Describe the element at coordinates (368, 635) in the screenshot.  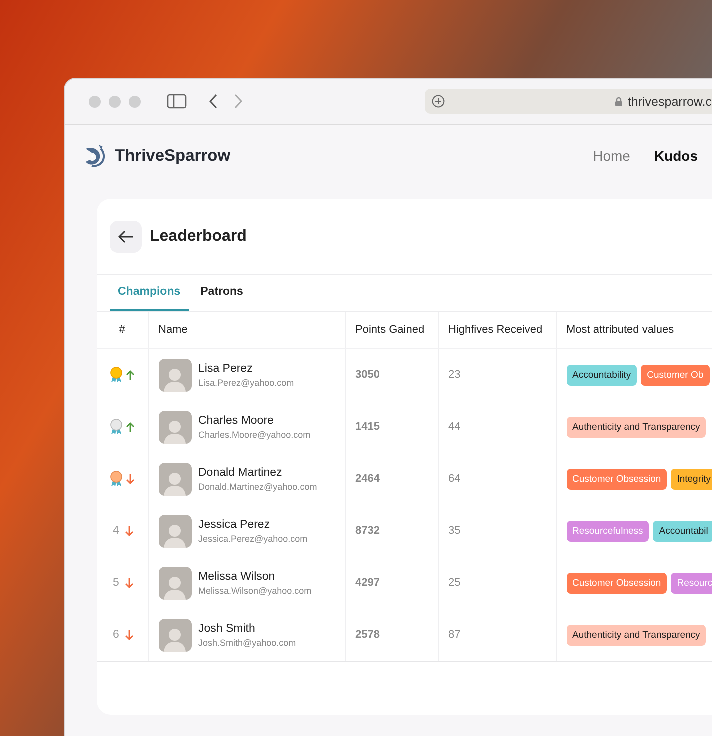
I see `points-value: 2578` at that location.